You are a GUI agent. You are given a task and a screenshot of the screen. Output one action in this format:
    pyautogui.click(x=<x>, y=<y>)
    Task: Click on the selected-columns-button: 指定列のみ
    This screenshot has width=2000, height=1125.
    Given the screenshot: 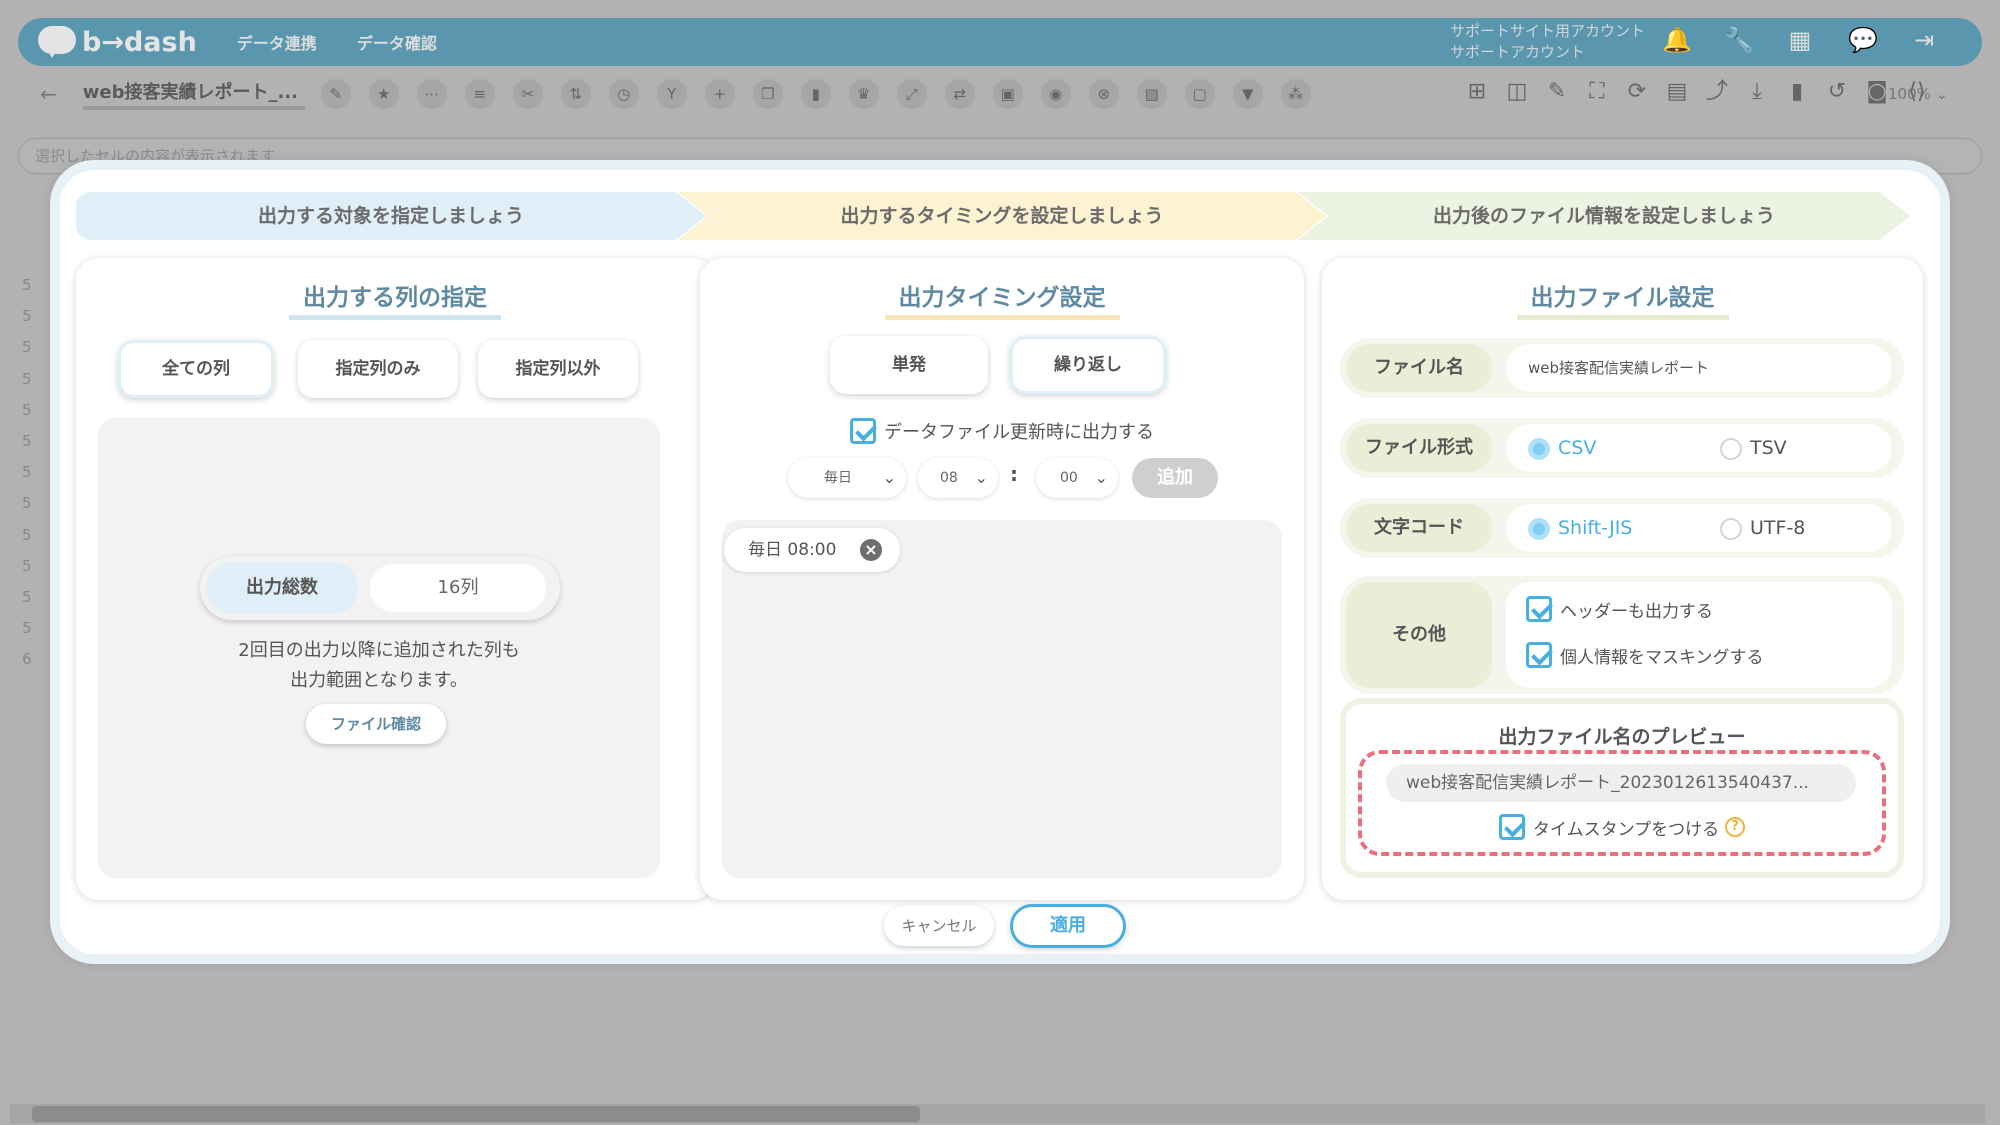 What is the action you would take?
    pyautogui.click(x=378, y=369)
    